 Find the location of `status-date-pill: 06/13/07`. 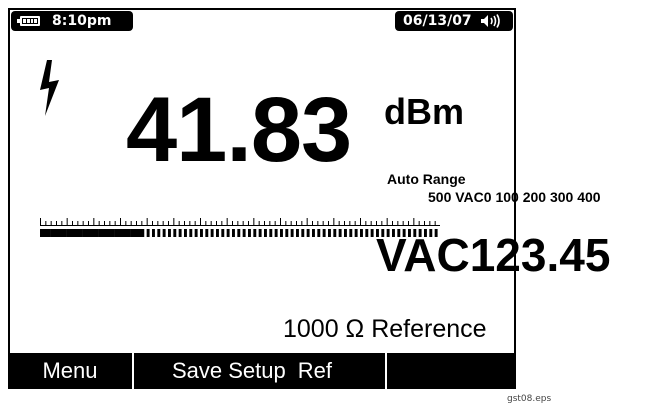

status-date-pill: 06/13/07 is located at coordinates (454, 21).